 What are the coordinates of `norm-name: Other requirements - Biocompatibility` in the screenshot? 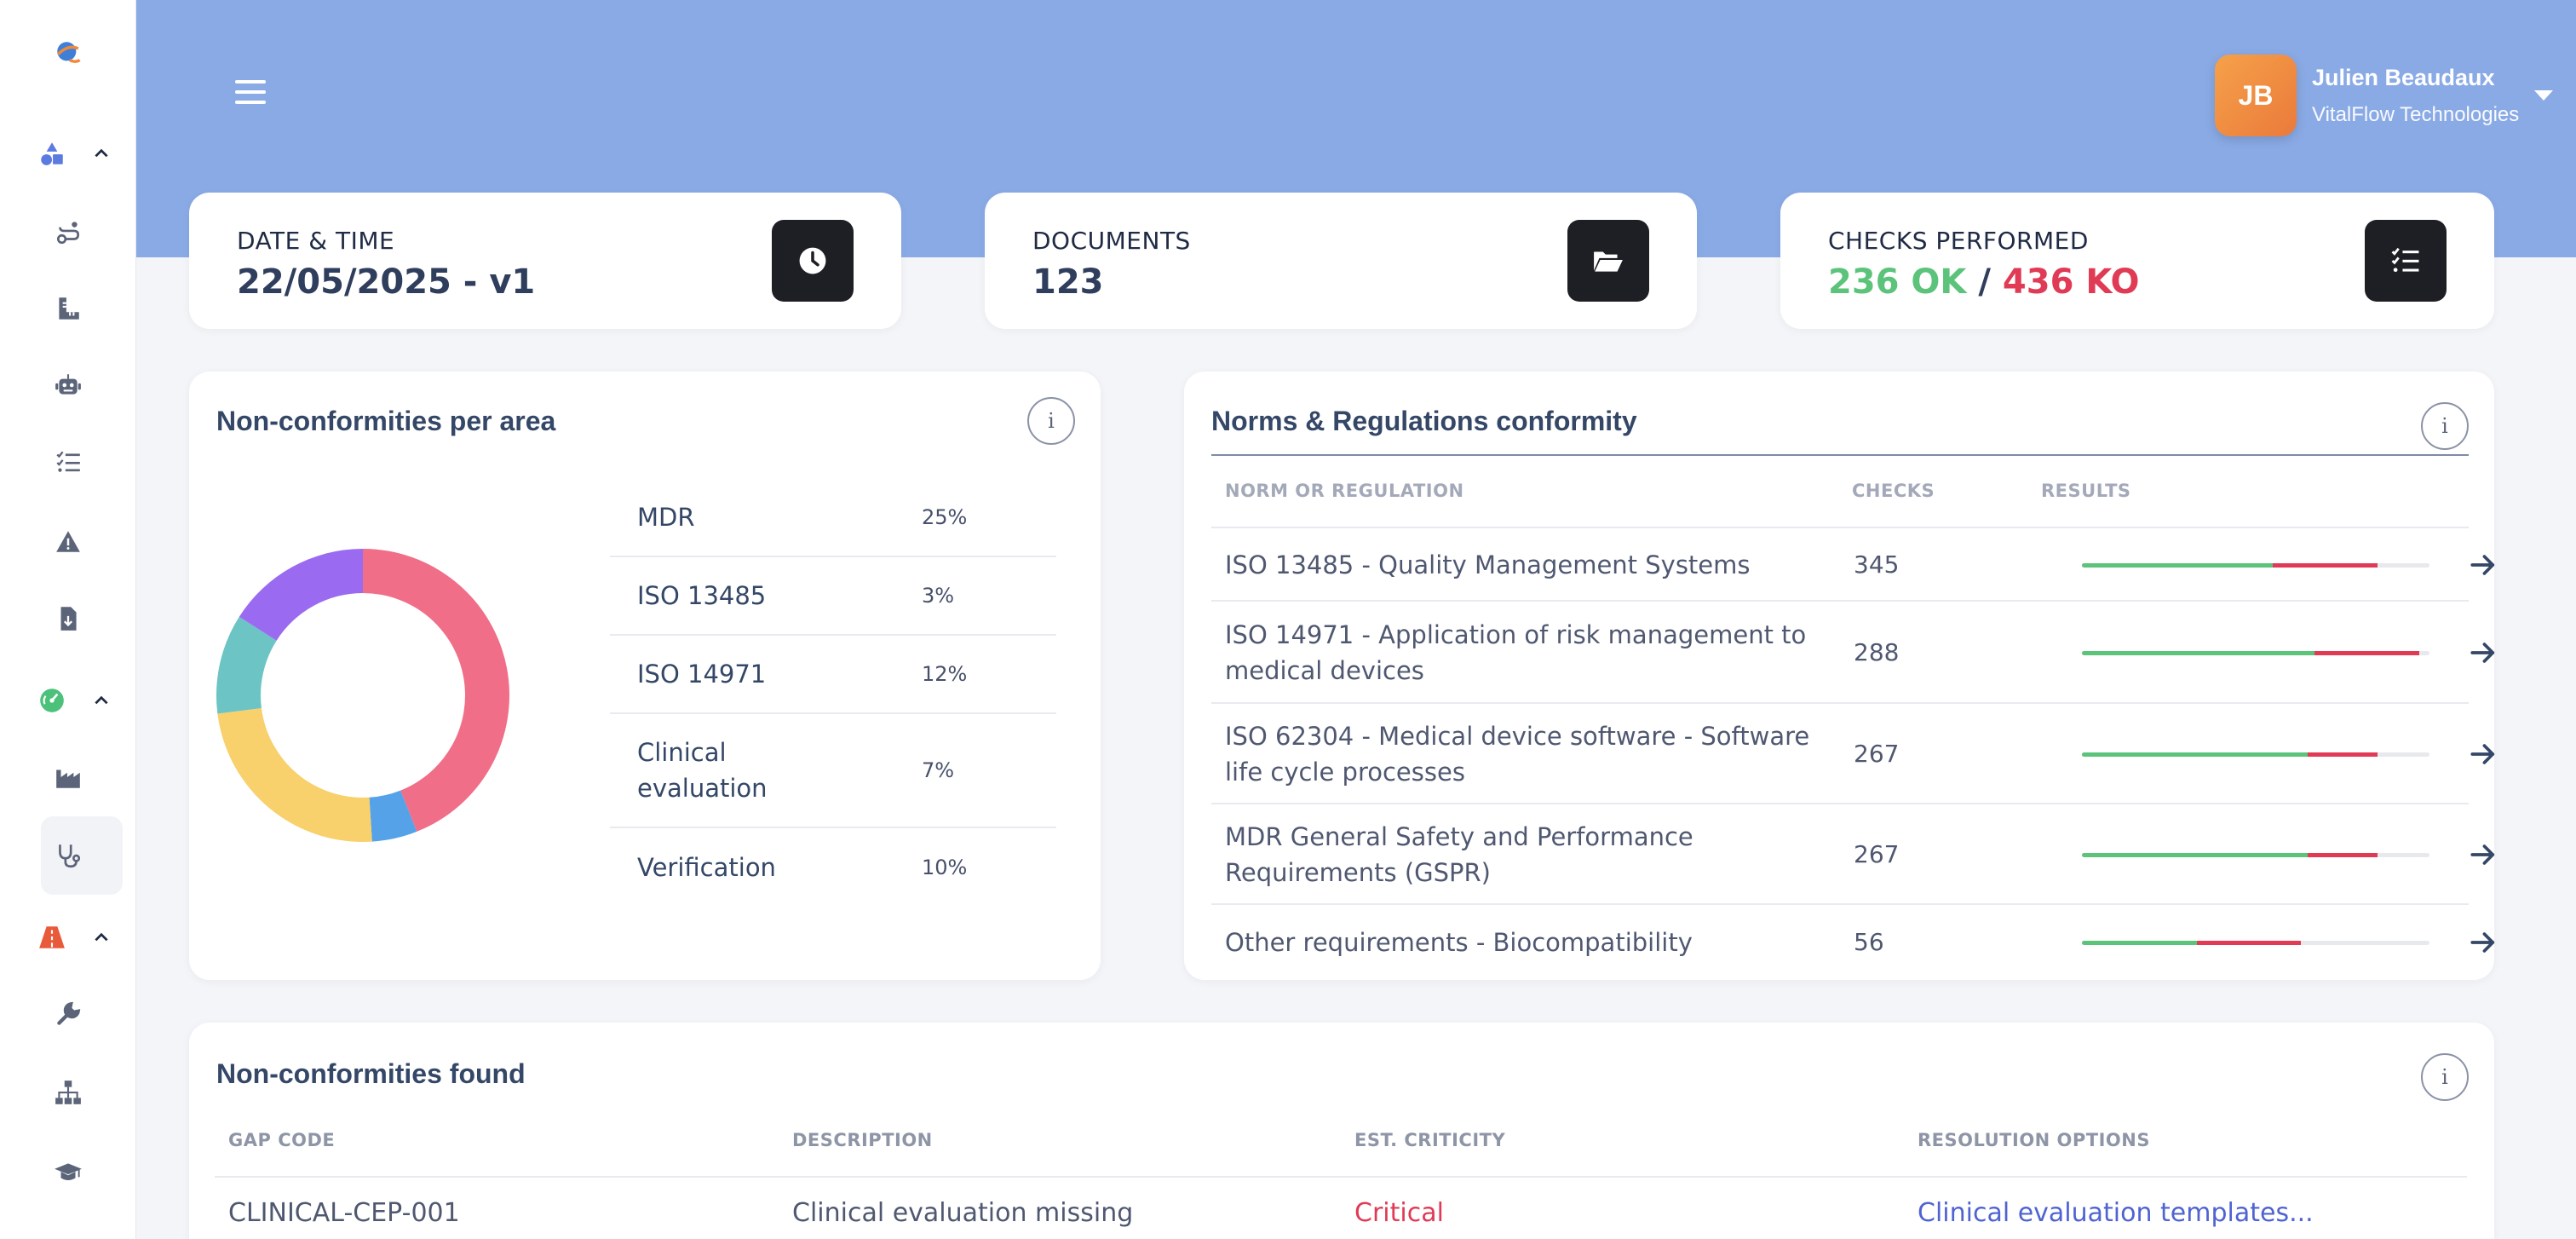 It's located at (1459, 942).